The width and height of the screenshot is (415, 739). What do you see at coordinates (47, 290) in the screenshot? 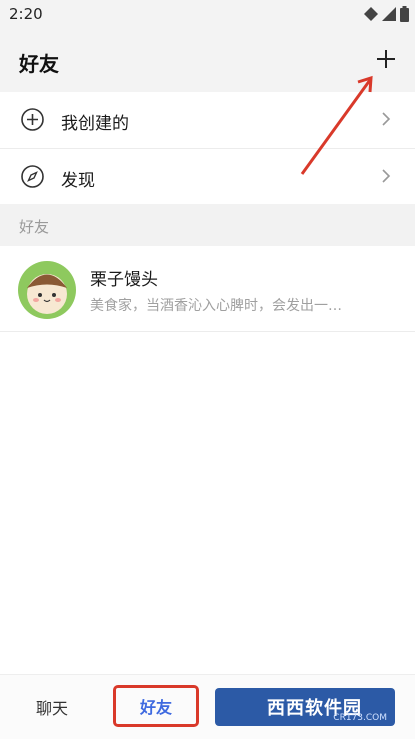
I see `avatar` at bounding box center [47, 290].